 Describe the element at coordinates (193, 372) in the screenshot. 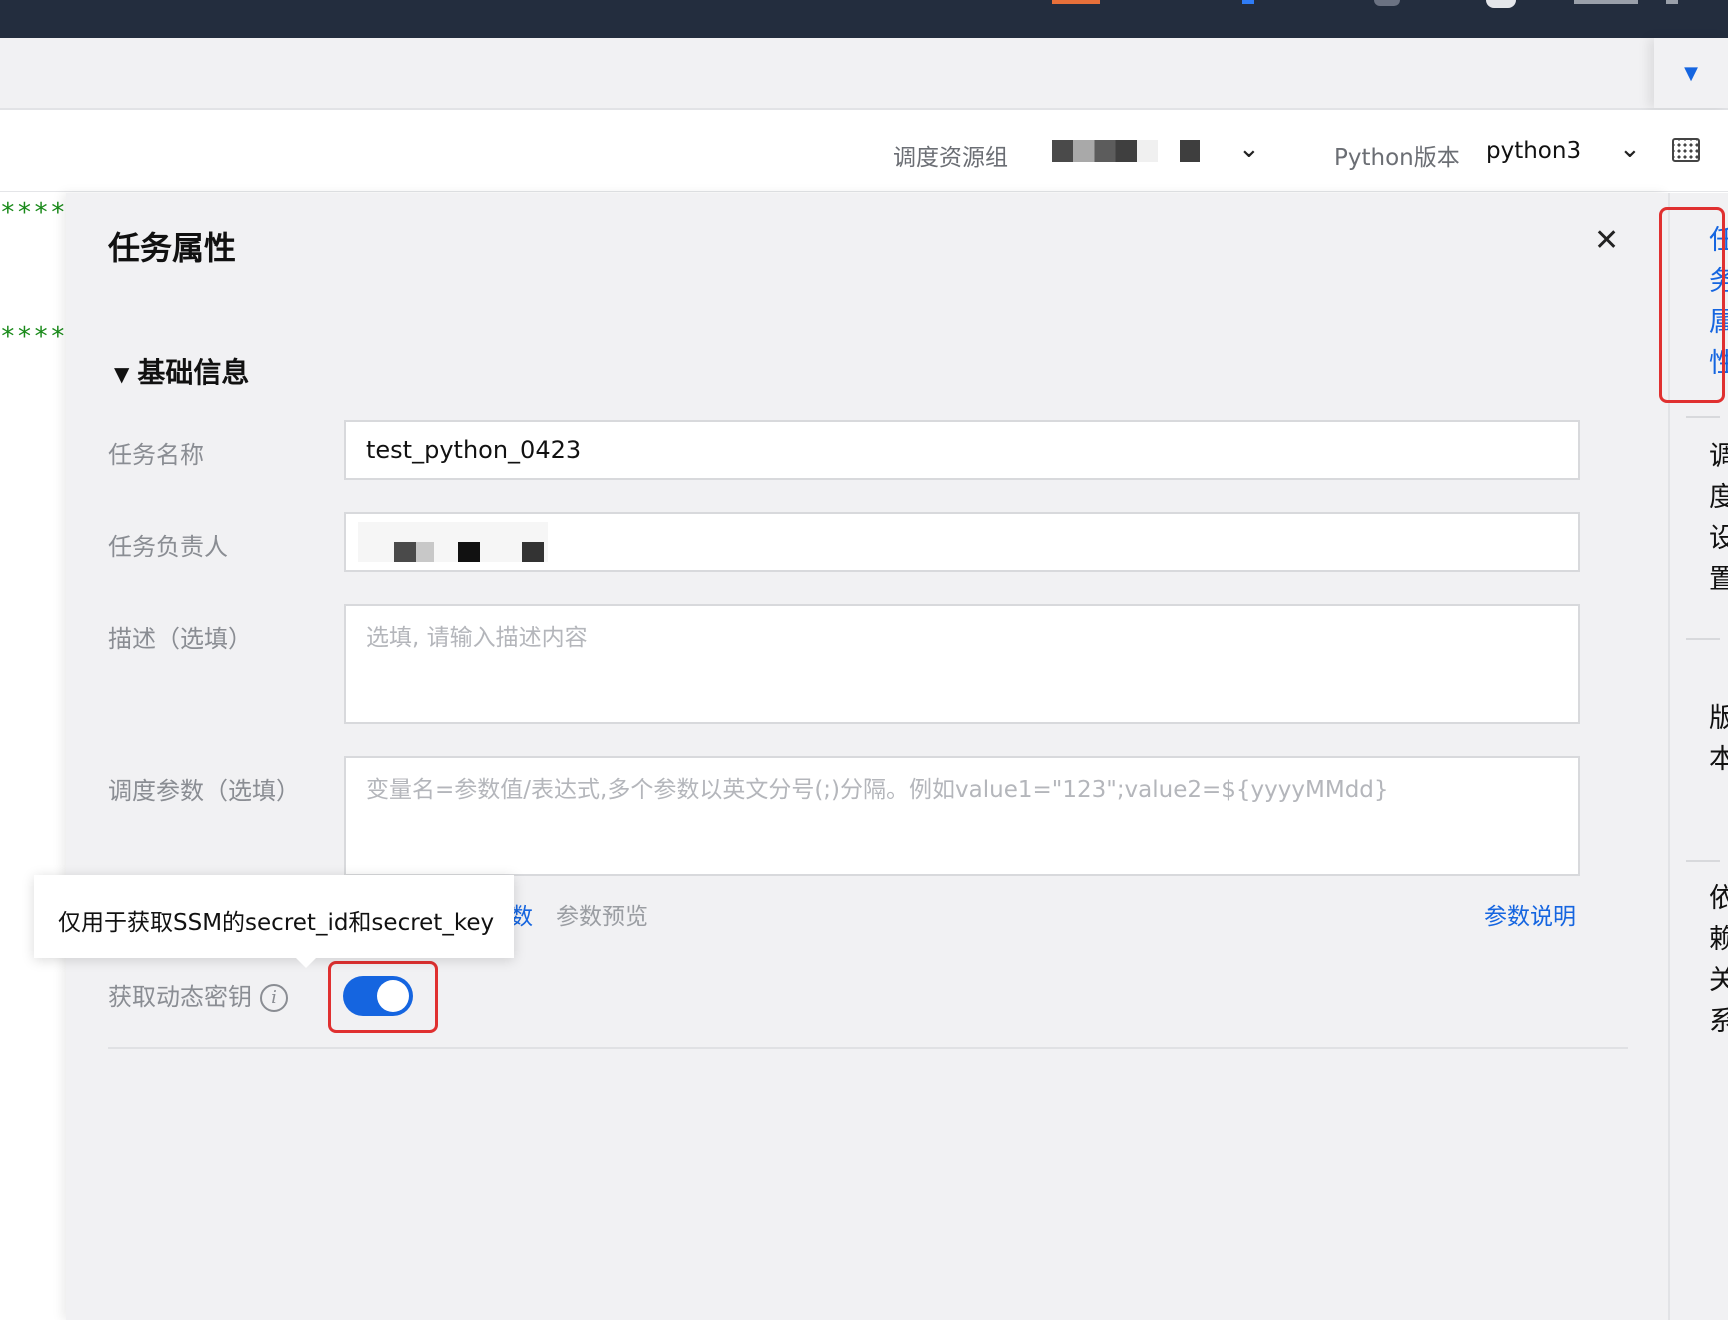

I see `section-title: 基础信息` at that location.